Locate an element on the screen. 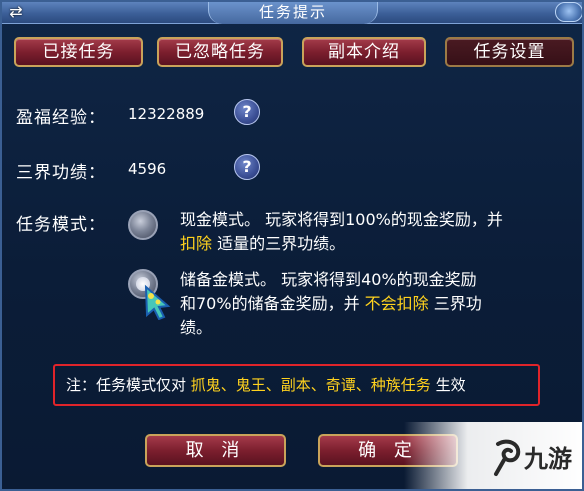 The width and height of the screenshot is (584, 491). reserve-mode-line2-a: 和70%的储备金奖励，并 is located at coordinates (272, 303).